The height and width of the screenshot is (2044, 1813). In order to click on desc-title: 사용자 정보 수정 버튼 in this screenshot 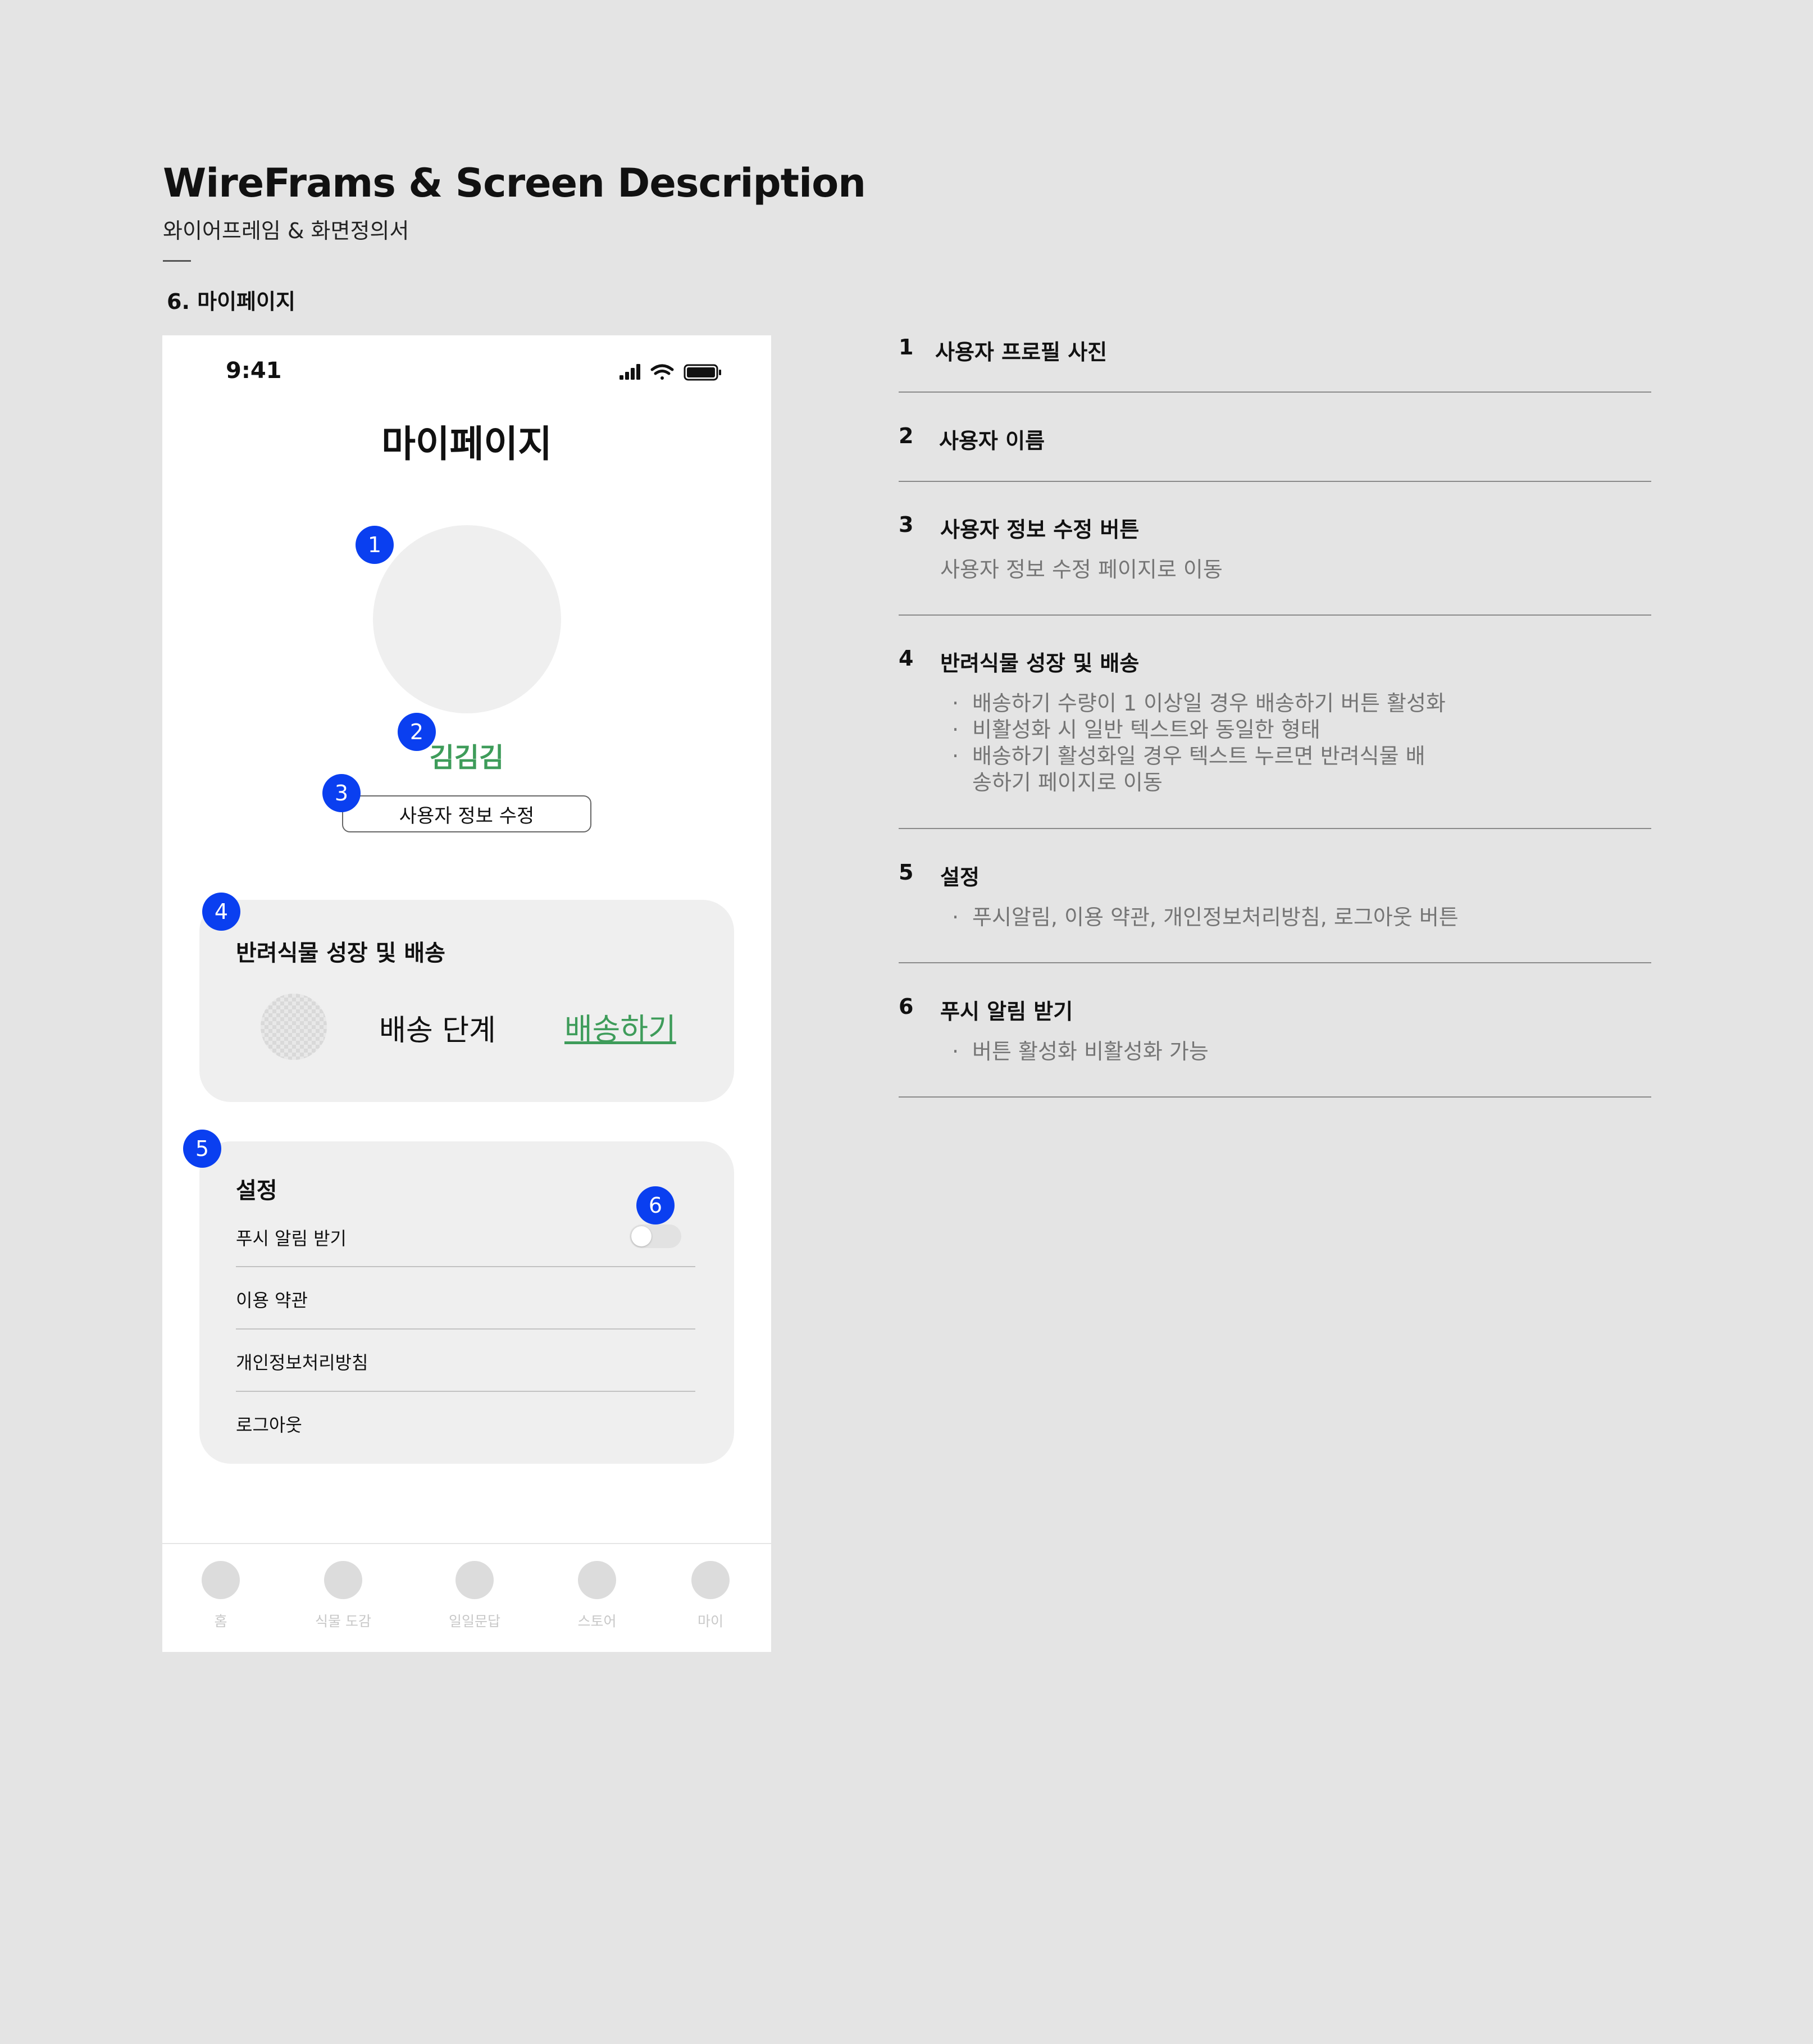, I will do `click(1040, 529)`.